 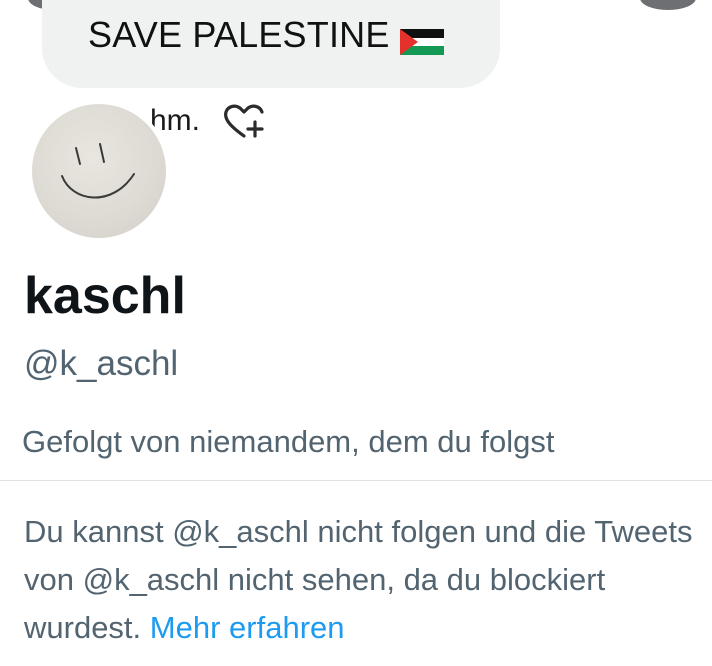 What do you see at coordinates (105, 296) in the screenshot?
I see `display-name: kaschl` at bounding box center [105, 296].